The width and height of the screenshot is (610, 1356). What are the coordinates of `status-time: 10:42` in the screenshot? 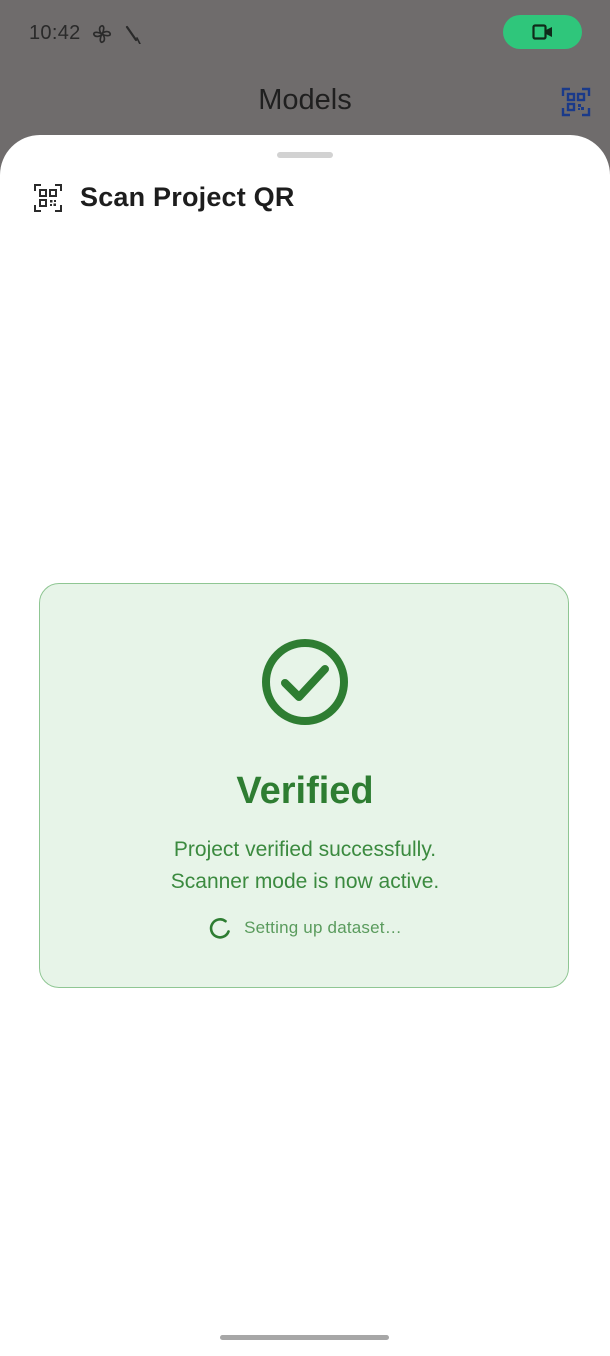 It's located at (55, 33).